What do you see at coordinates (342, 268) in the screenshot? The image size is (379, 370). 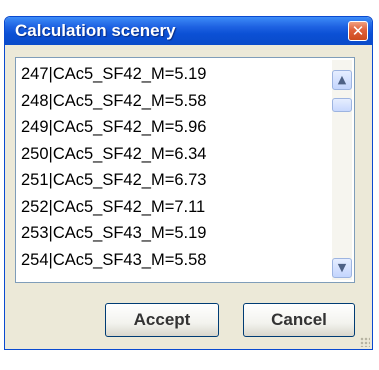 I see `scroll-down-icon: ▼` at bounding box center [342, 268].